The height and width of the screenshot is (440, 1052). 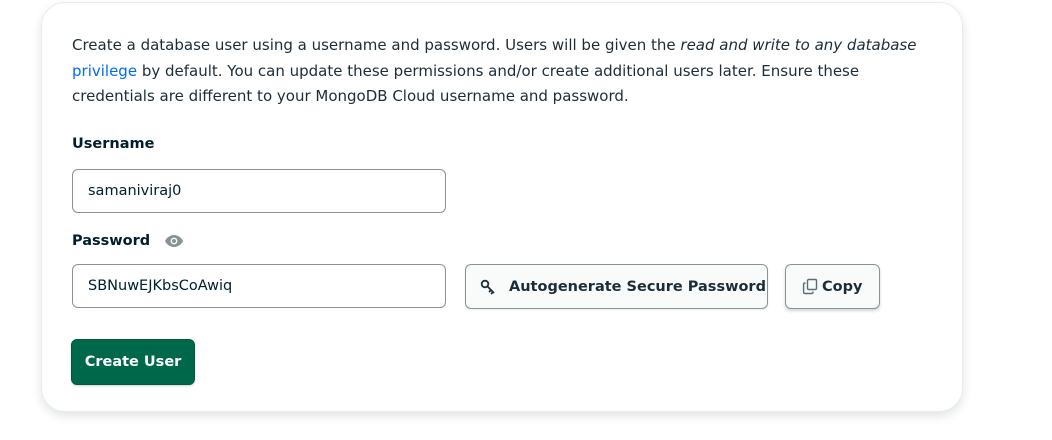 What do you see at coordinates (810, 286) in the screenshot?
I see `copy-icon` at bounding box center [810, 286].